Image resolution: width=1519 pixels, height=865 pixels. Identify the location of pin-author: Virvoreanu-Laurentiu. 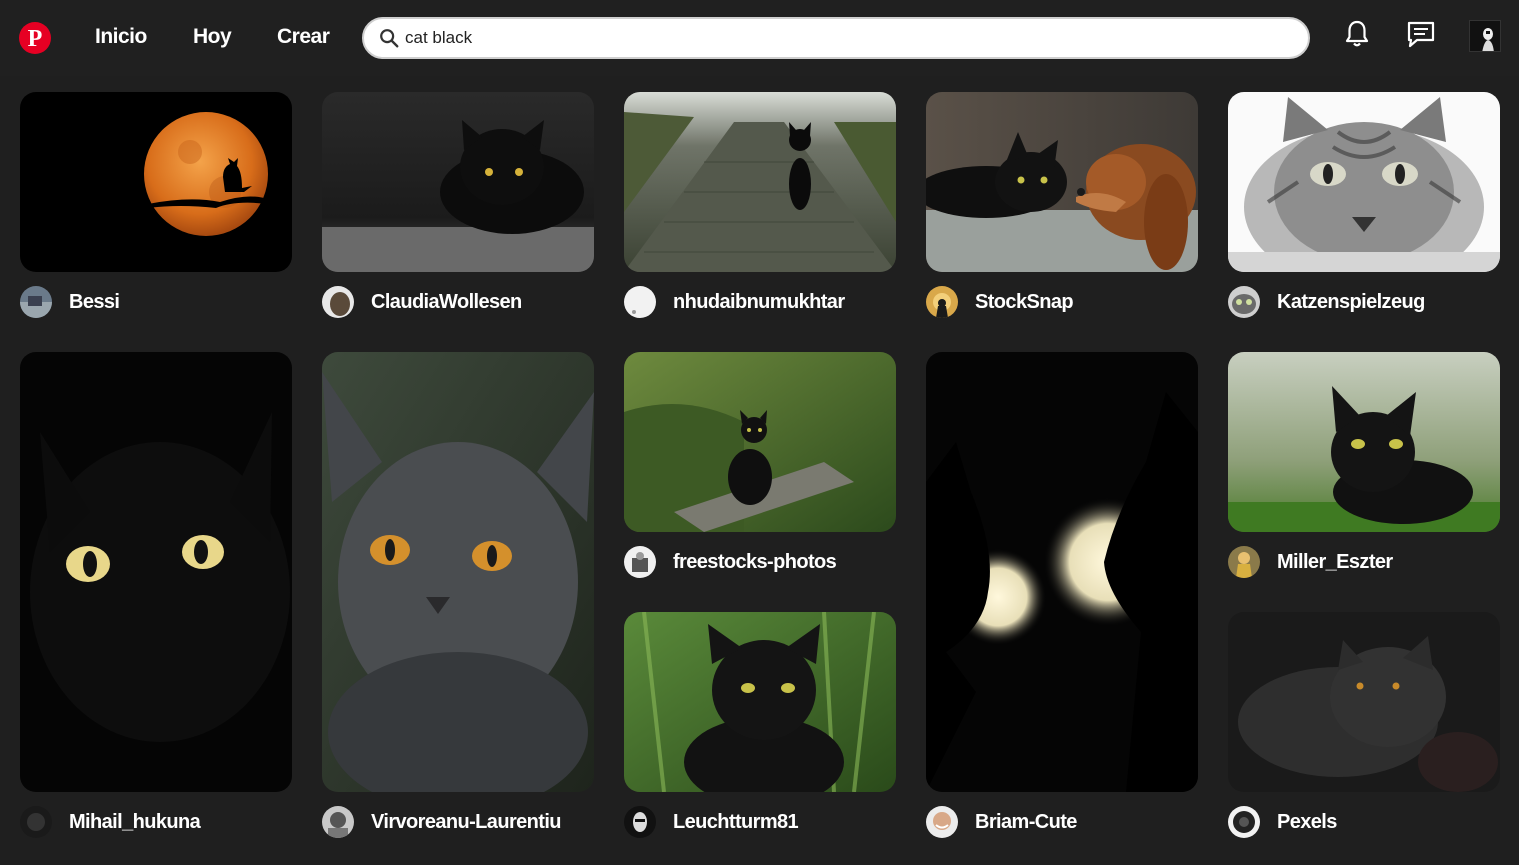
(442, 822).